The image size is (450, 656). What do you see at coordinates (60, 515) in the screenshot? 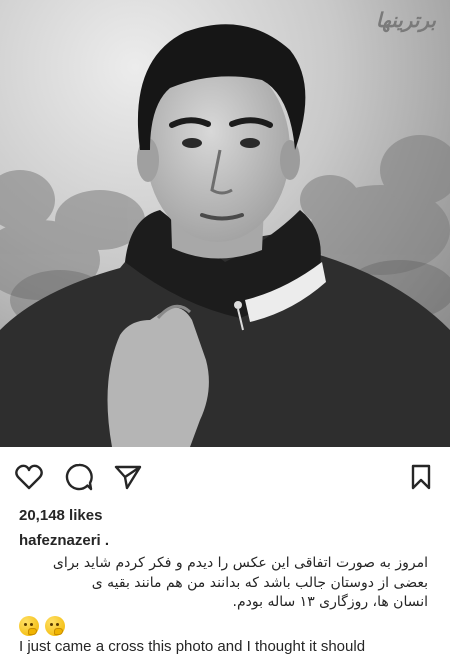
I see `likes-count: 20,148 likes` at bounding box center [60, 515].